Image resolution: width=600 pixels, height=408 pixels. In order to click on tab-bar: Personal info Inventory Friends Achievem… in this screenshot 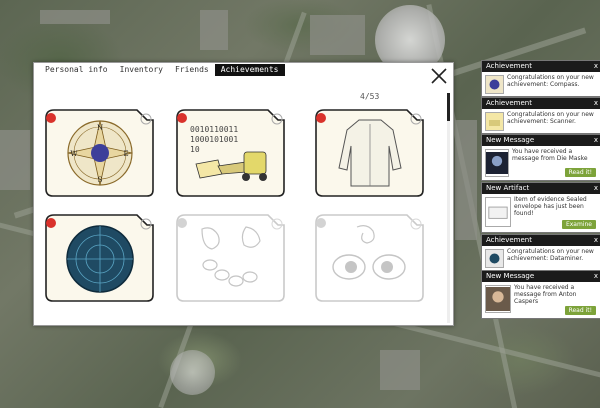, I will do `click(162, 70)`.